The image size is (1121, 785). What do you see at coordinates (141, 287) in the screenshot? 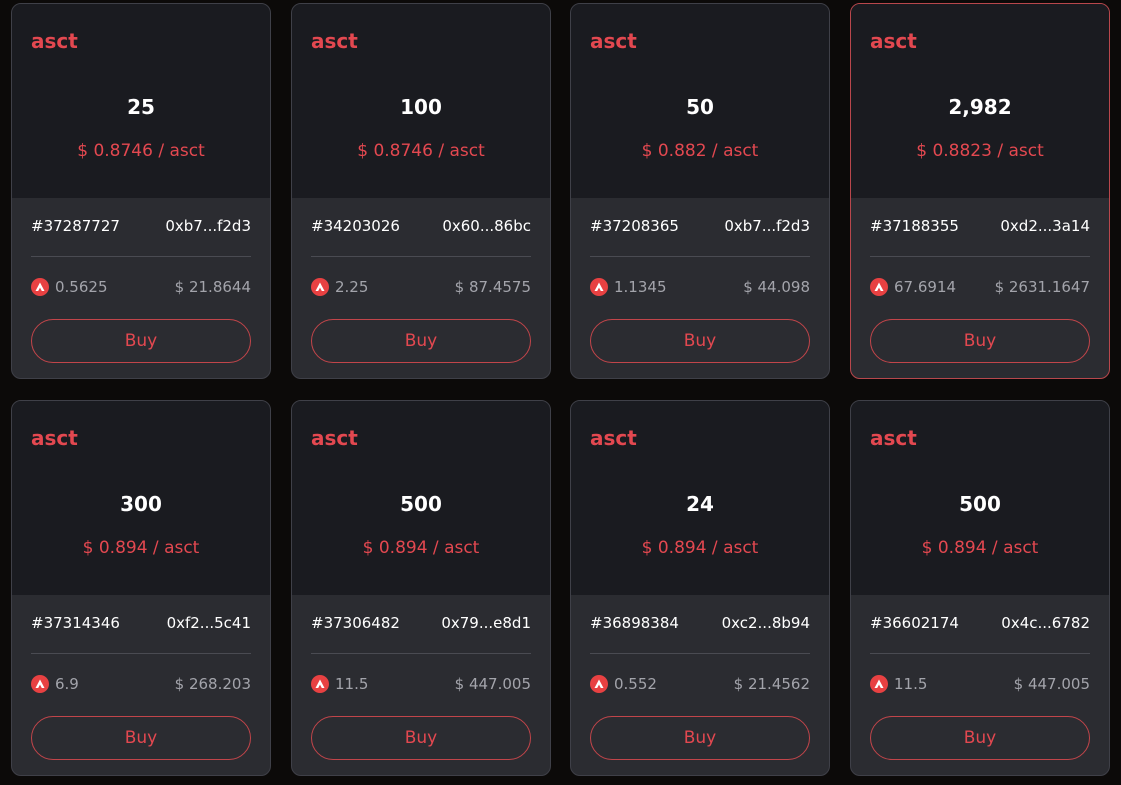
I see `price-row: 0.5625 $ 21.8644` at bounding box center [141, 287].